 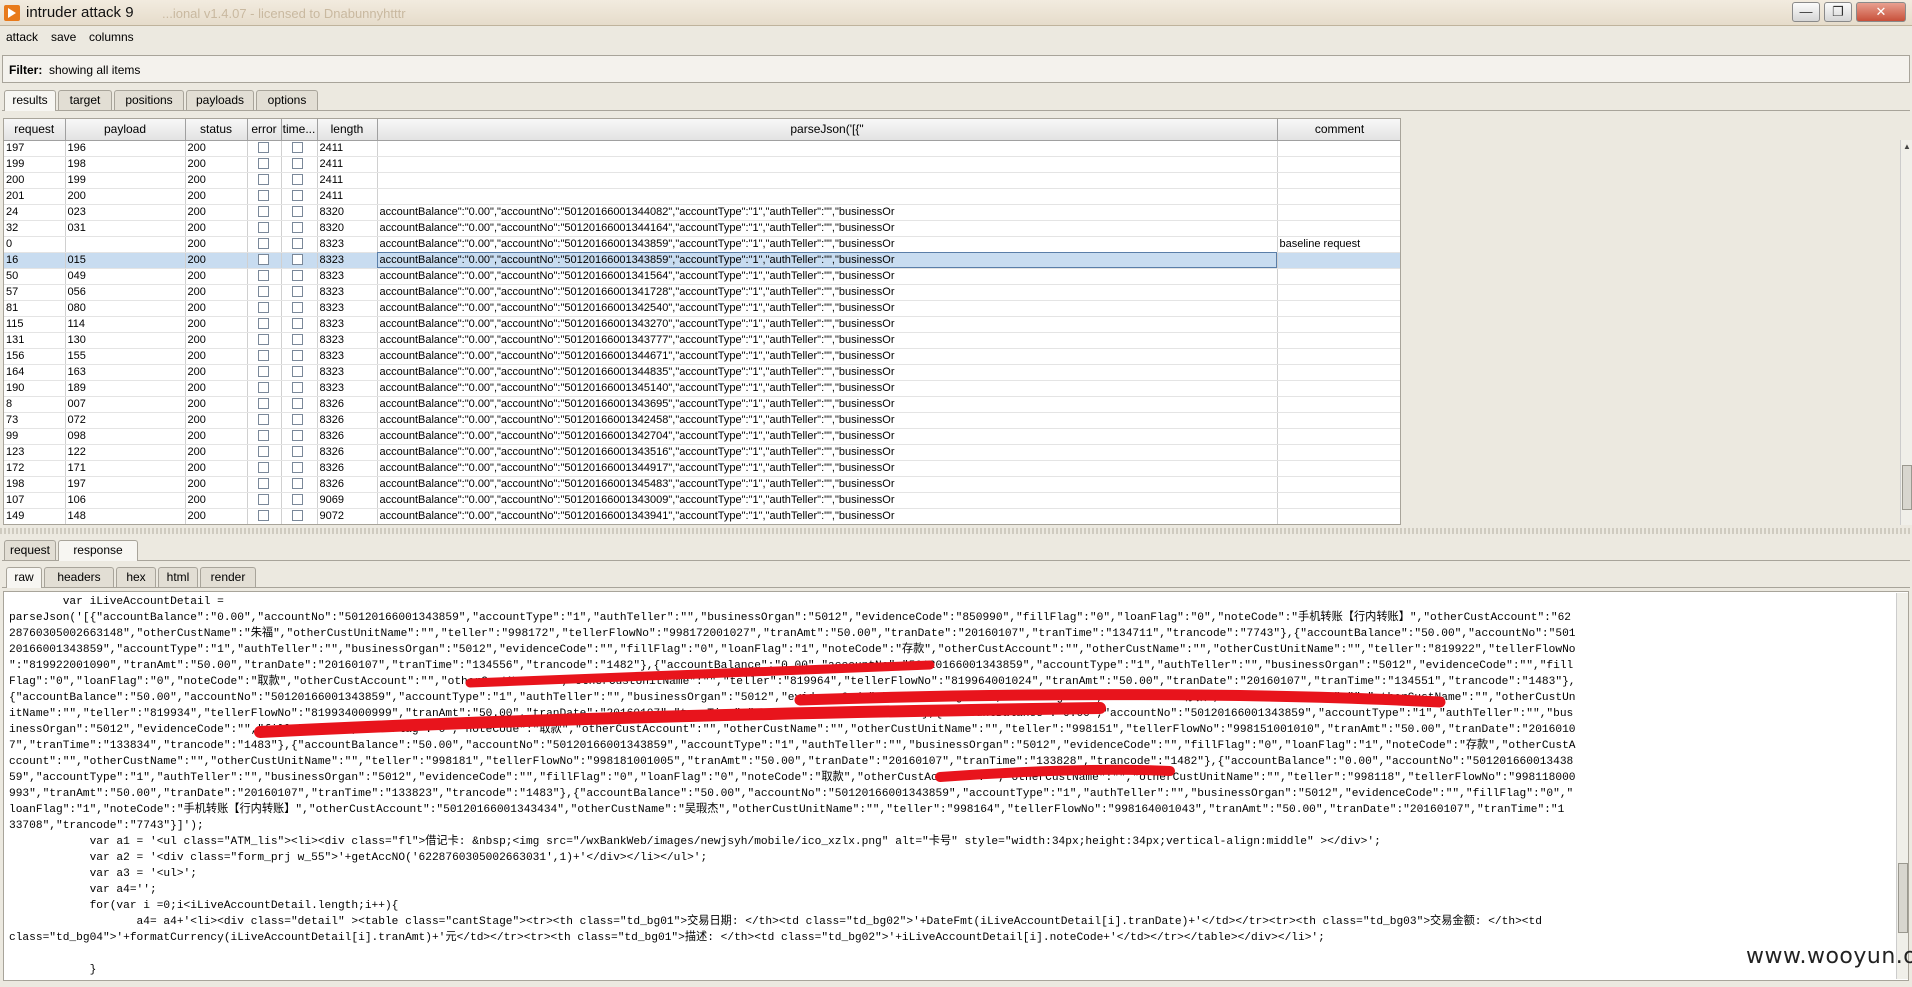 I want to click on tab-render: render, so click(x=228, y=577).